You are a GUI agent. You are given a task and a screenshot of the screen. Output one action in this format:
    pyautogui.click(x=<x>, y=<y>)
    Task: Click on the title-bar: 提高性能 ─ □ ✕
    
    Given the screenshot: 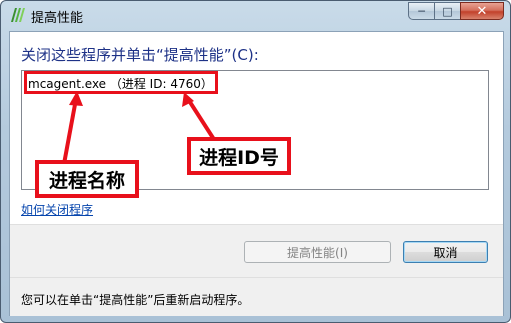 What is the action you would take?
    pyautogui.click(x=255, y=15)
    